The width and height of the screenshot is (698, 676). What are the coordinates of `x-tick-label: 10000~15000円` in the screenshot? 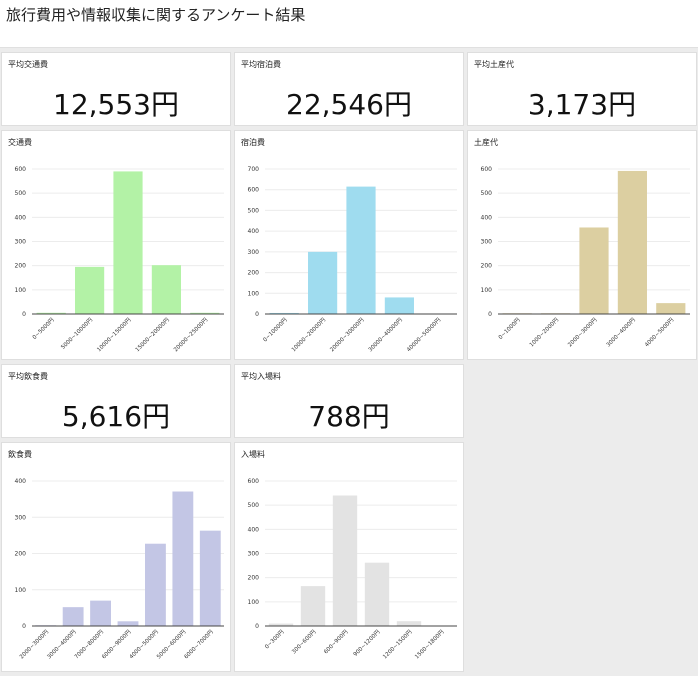 It's located at (114, 334).